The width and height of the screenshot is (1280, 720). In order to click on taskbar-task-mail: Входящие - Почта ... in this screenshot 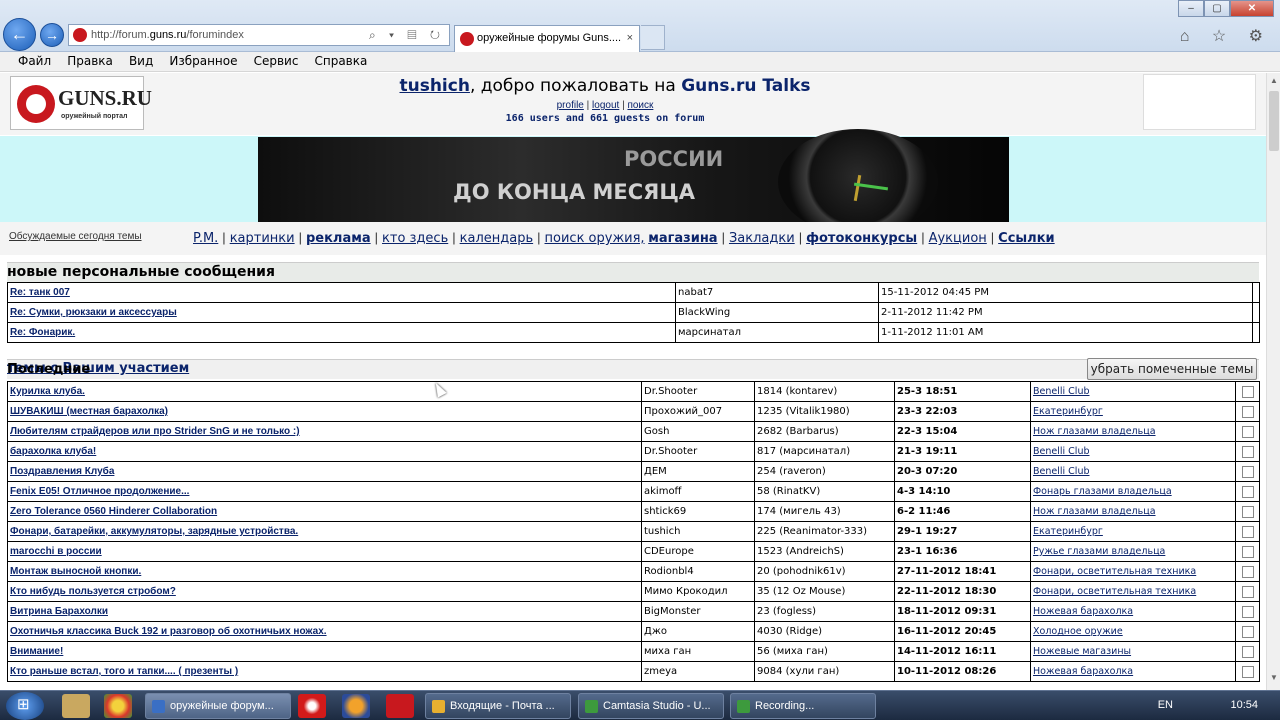, I will do `click(498, 706)`.